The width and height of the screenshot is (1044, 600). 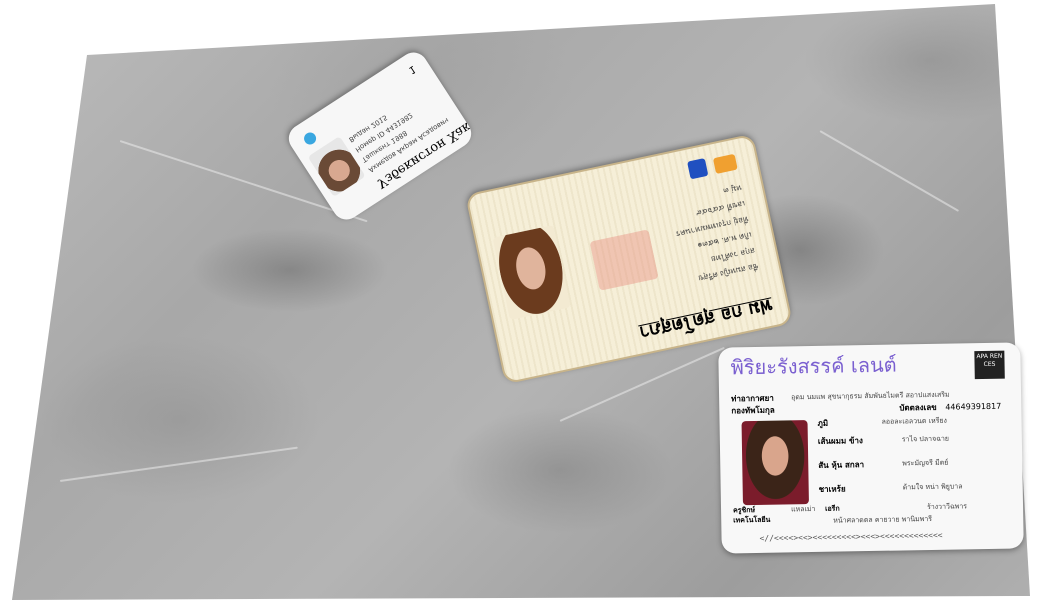 I want to click on row-label: ชาเหร้ย, so click(x=832, y=489).